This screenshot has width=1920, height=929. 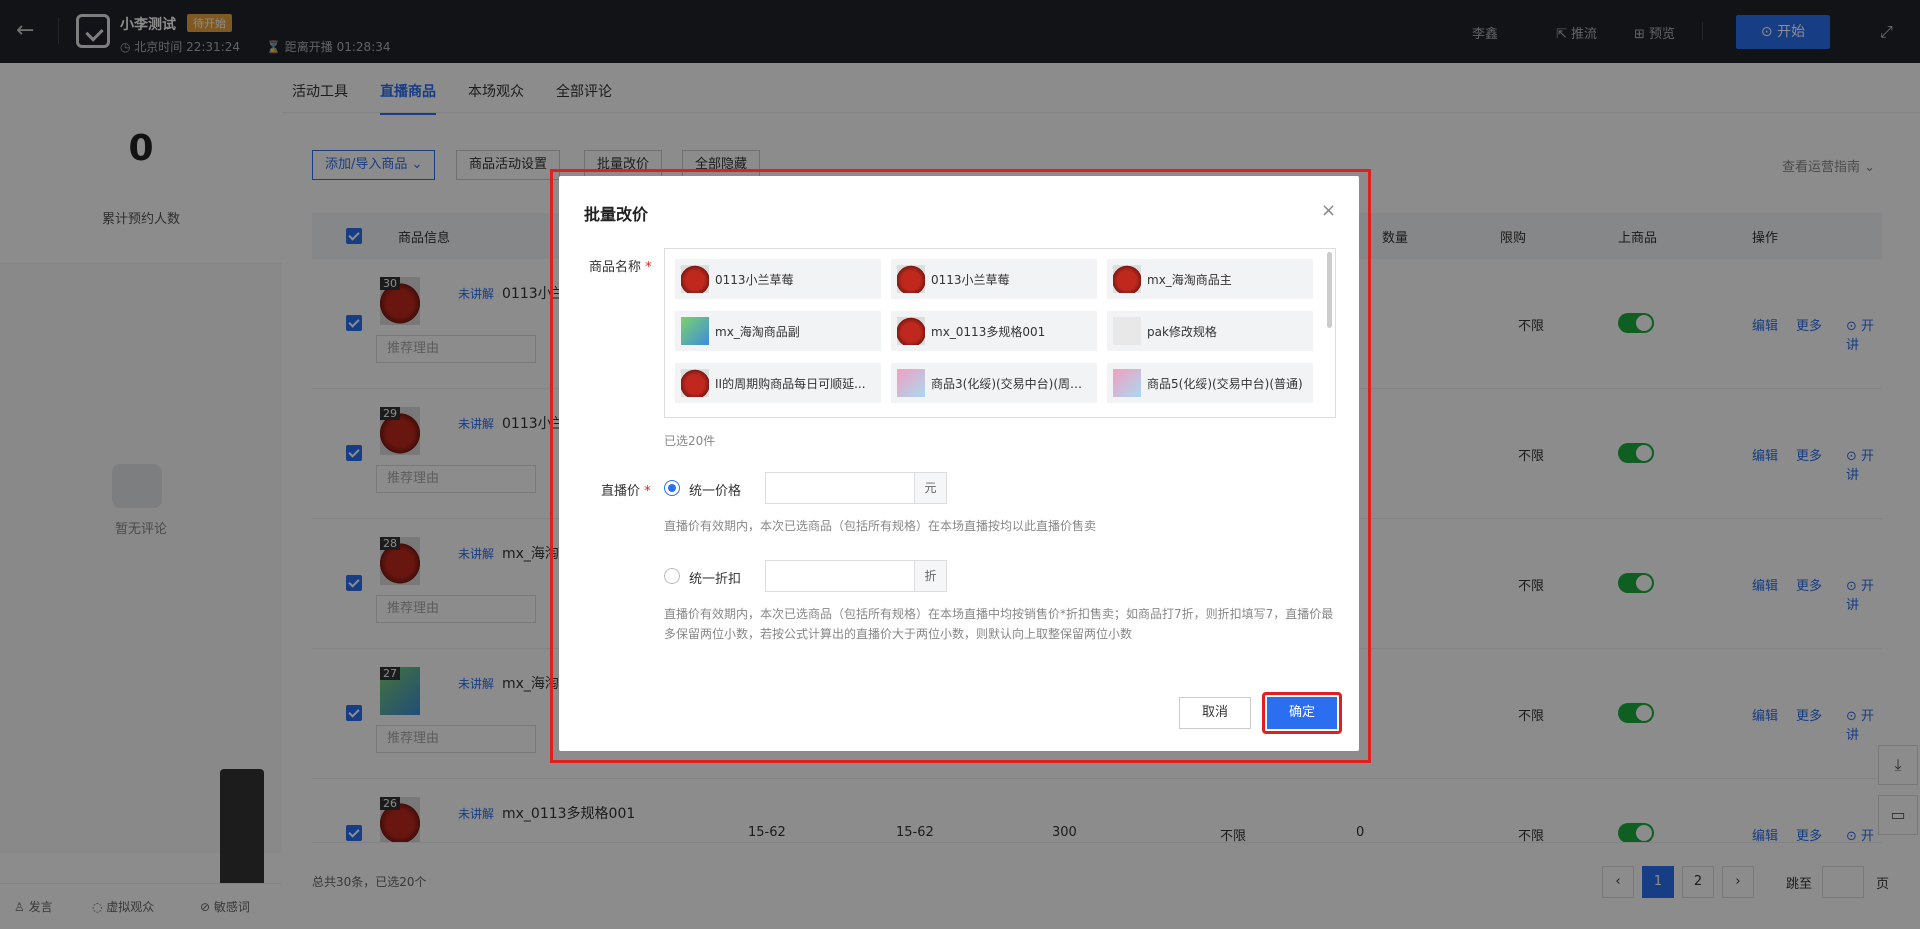 What do you see at coordinates (931, 488) in the screenshot?
I see `yuan-unit: 元` at bounding box center [931, 488].